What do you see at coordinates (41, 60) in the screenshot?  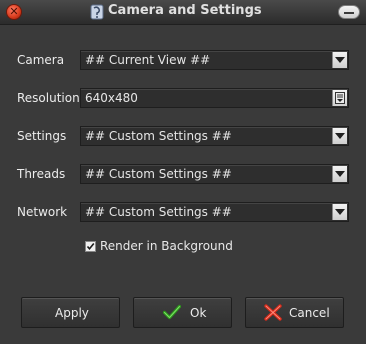 I see `camera-label: Camera` at bounding box center [41, 60].